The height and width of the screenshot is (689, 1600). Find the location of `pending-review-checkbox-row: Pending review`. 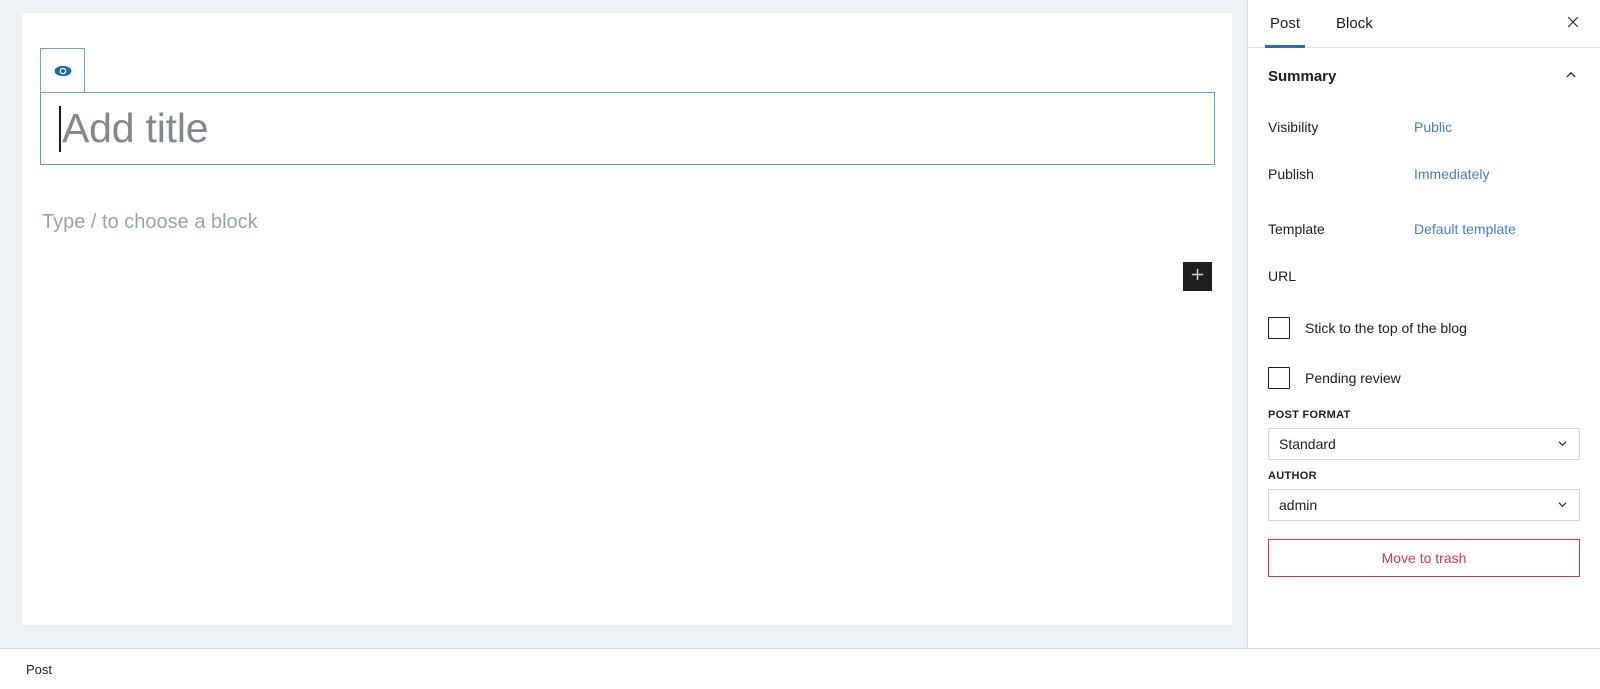

pending-review-checkbox-row: Pending review is located at coordinates (1424, 378).